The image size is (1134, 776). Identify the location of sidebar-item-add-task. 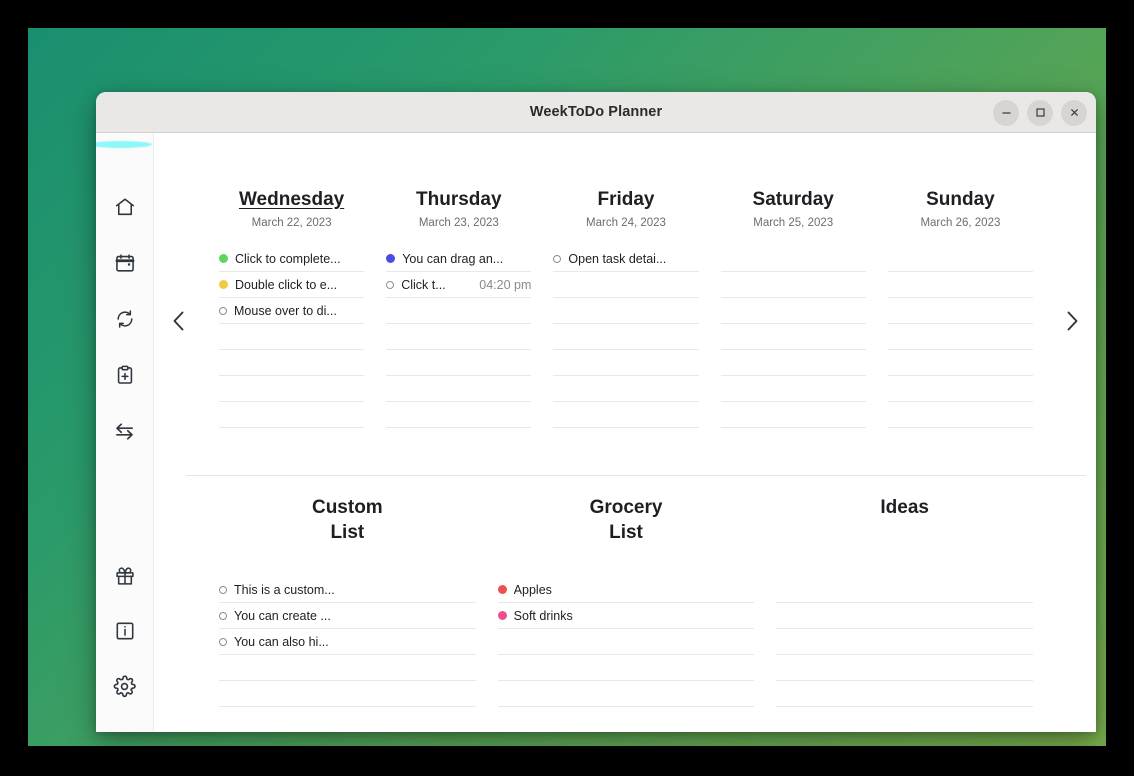
(125, 375).